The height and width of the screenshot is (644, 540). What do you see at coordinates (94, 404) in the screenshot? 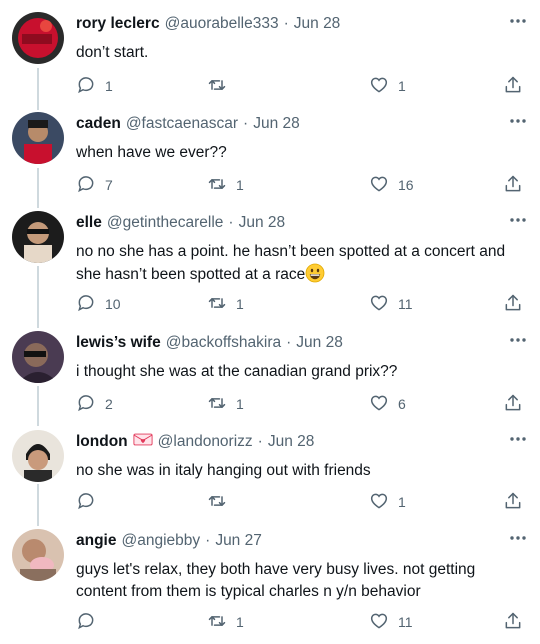
I see `reply-button: 2` at bounding box center [94, 404].